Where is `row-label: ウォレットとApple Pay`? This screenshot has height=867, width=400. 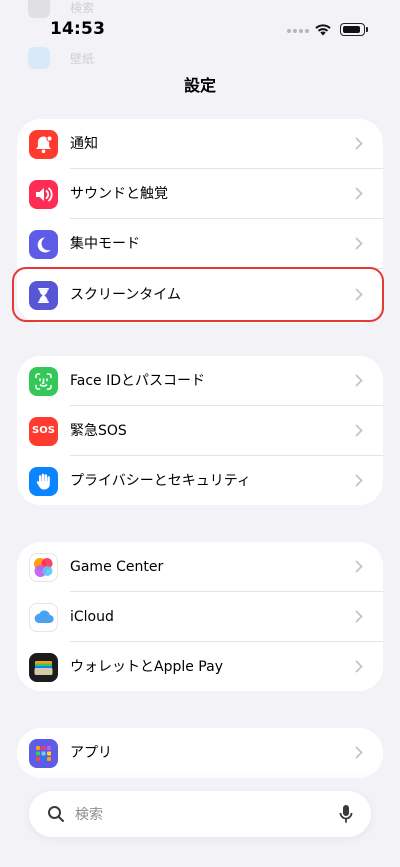
row-label: ウォレットとApple Pay is located at coordinates (146, 667).